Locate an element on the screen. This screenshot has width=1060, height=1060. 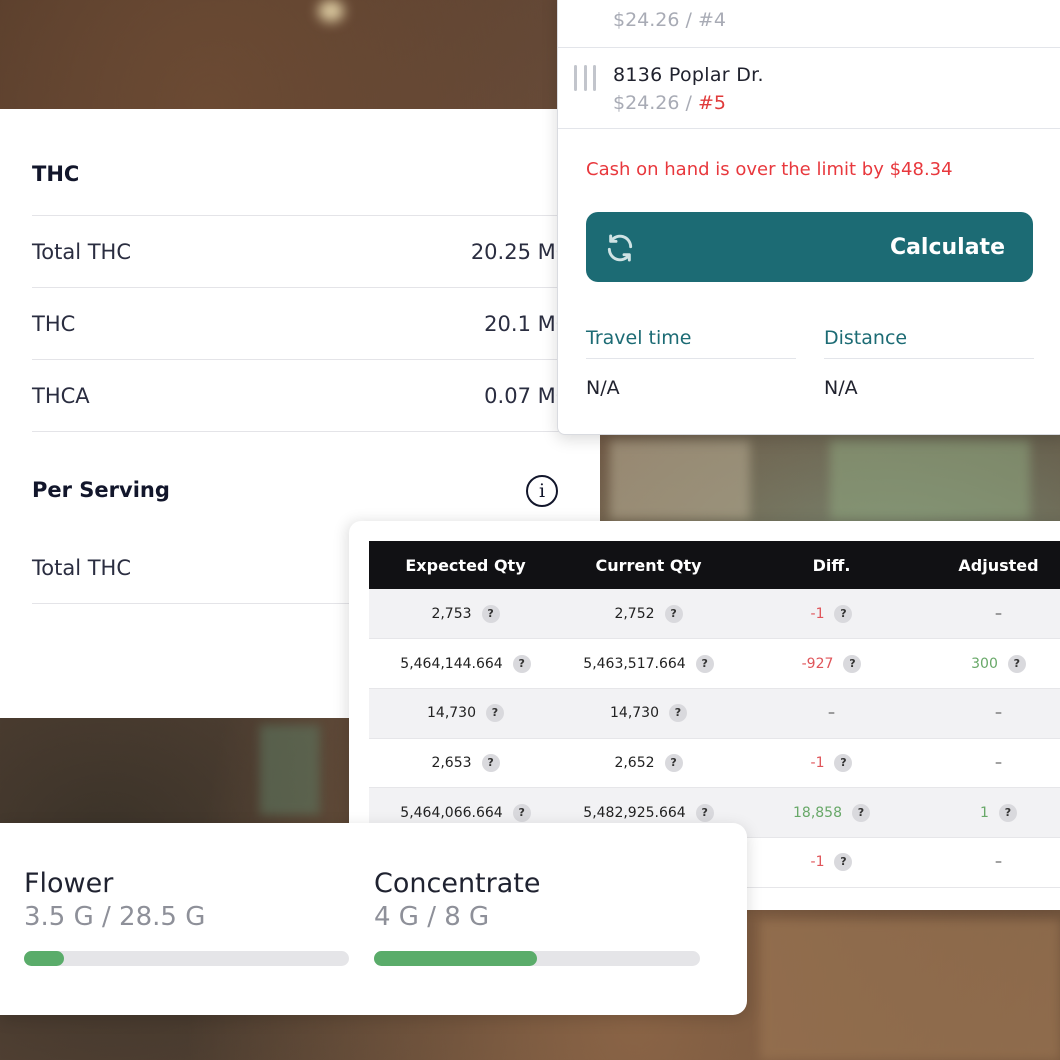
thc-row-thc: THC 20.1 MG is located at coordinates (302, 324).